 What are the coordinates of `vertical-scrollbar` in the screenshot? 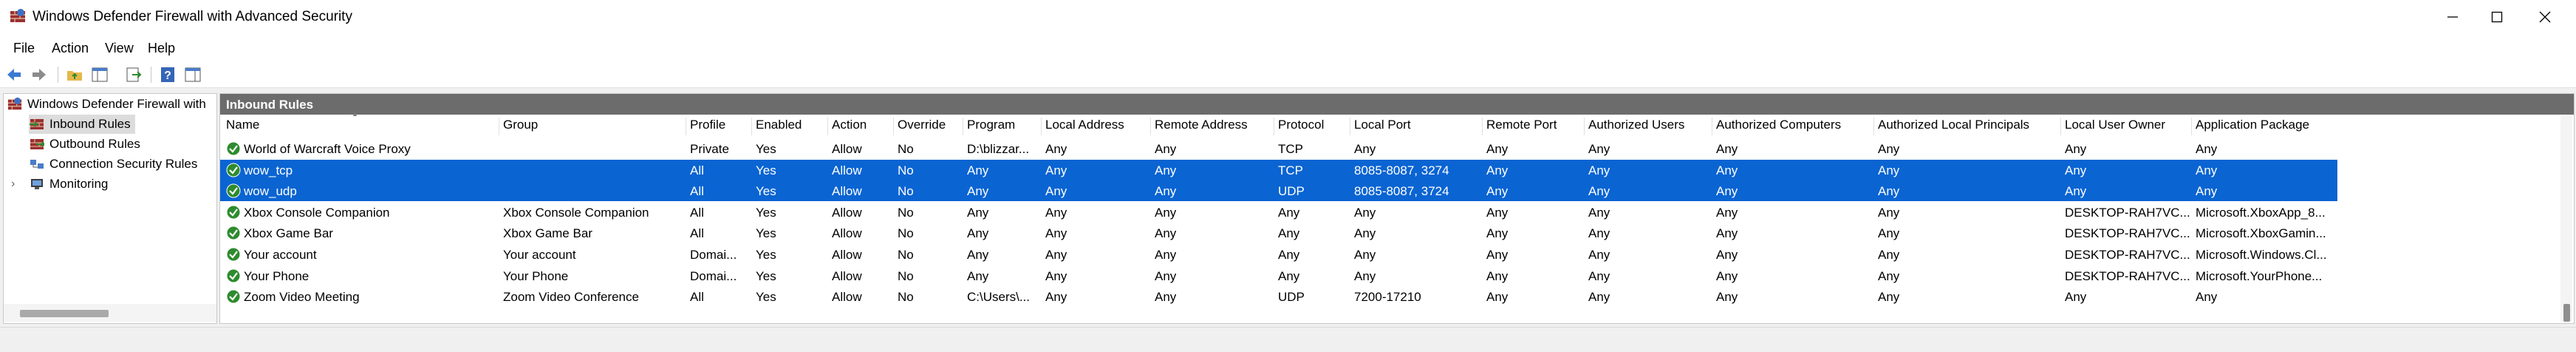 It's located at (2566, 219).